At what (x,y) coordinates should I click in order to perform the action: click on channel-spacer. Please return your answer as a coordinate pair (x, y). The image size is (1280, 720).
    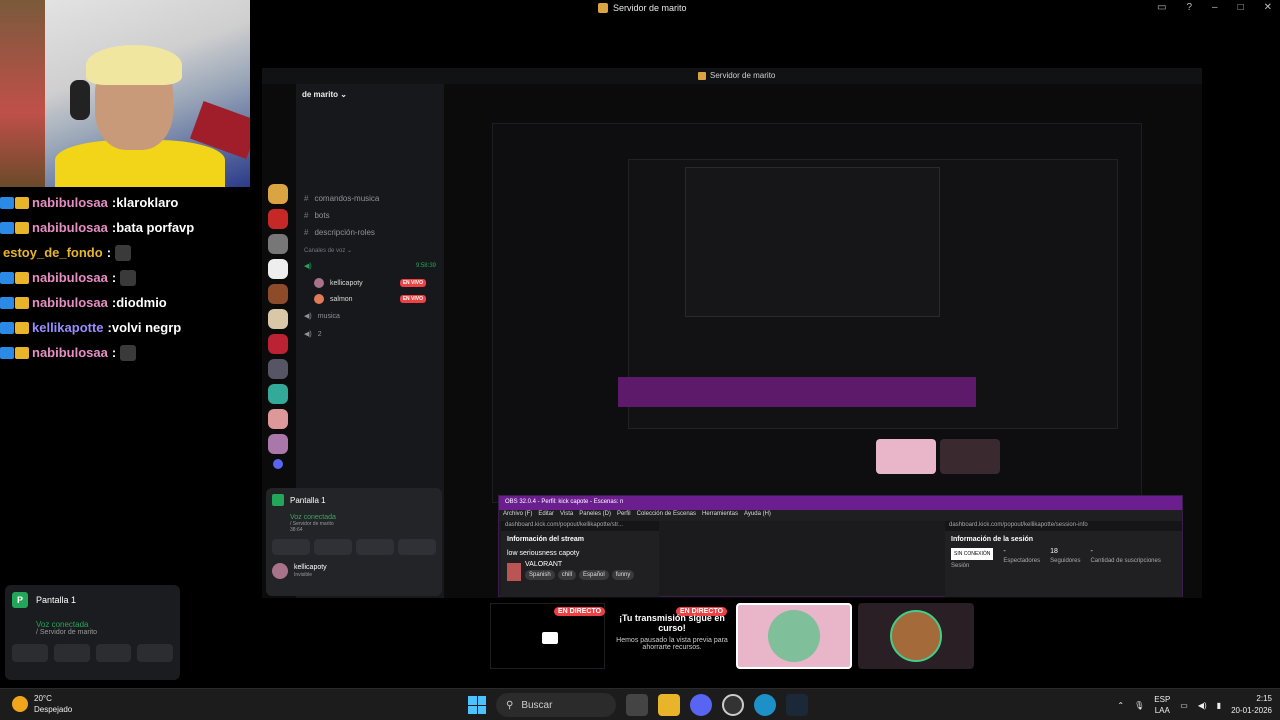
    Looking at the image, I should click on (370, 148).